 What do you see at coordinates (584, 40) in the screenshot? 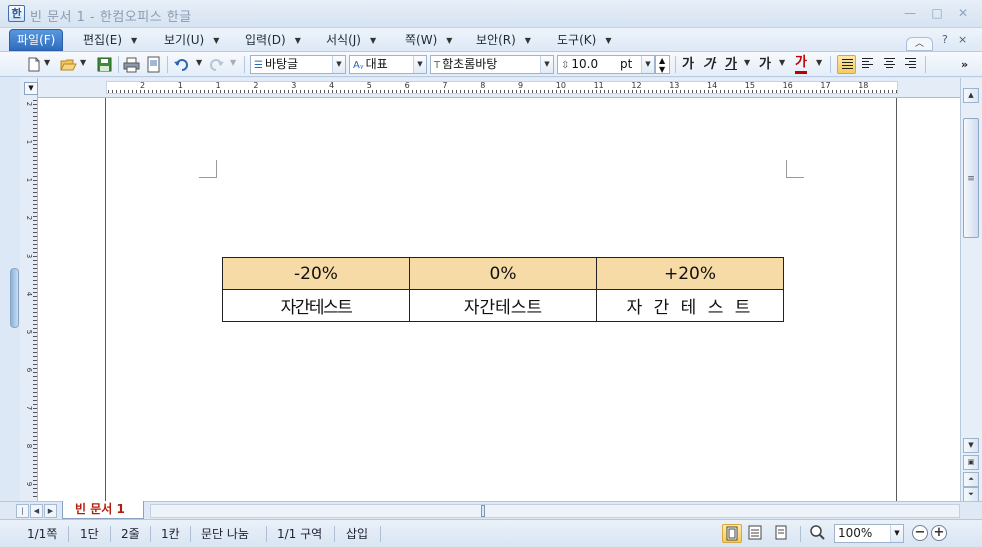
I see `menu-tools: 도구(K) ▼` at bounding box center [584, 40].